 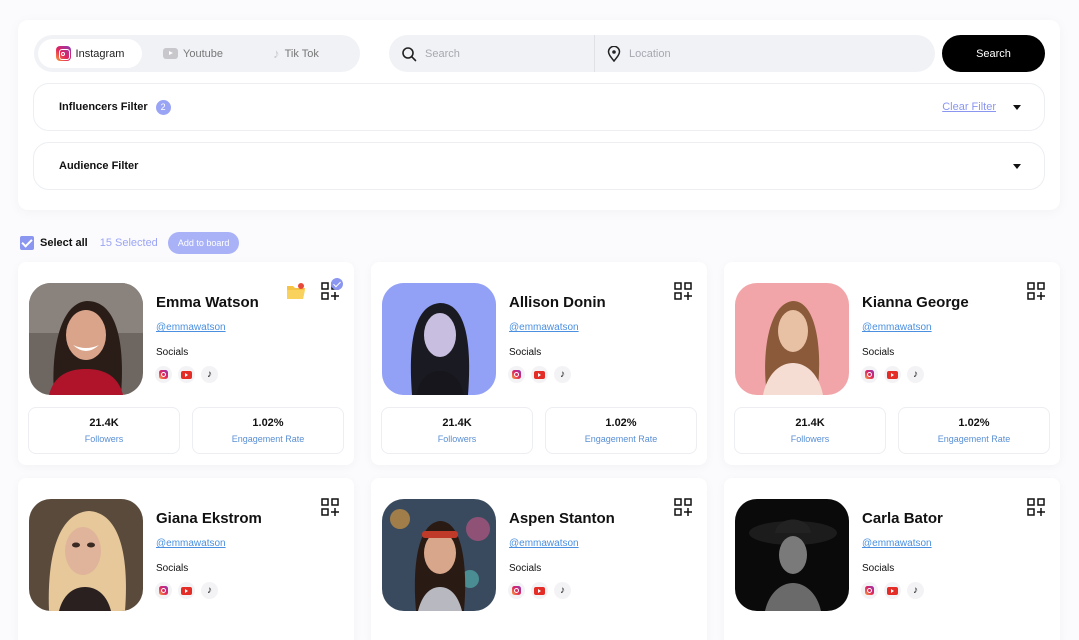 I want to click on influencer-card: Aspen Stanton @emmawatson Socials ♪, so click(x=539, y=559).